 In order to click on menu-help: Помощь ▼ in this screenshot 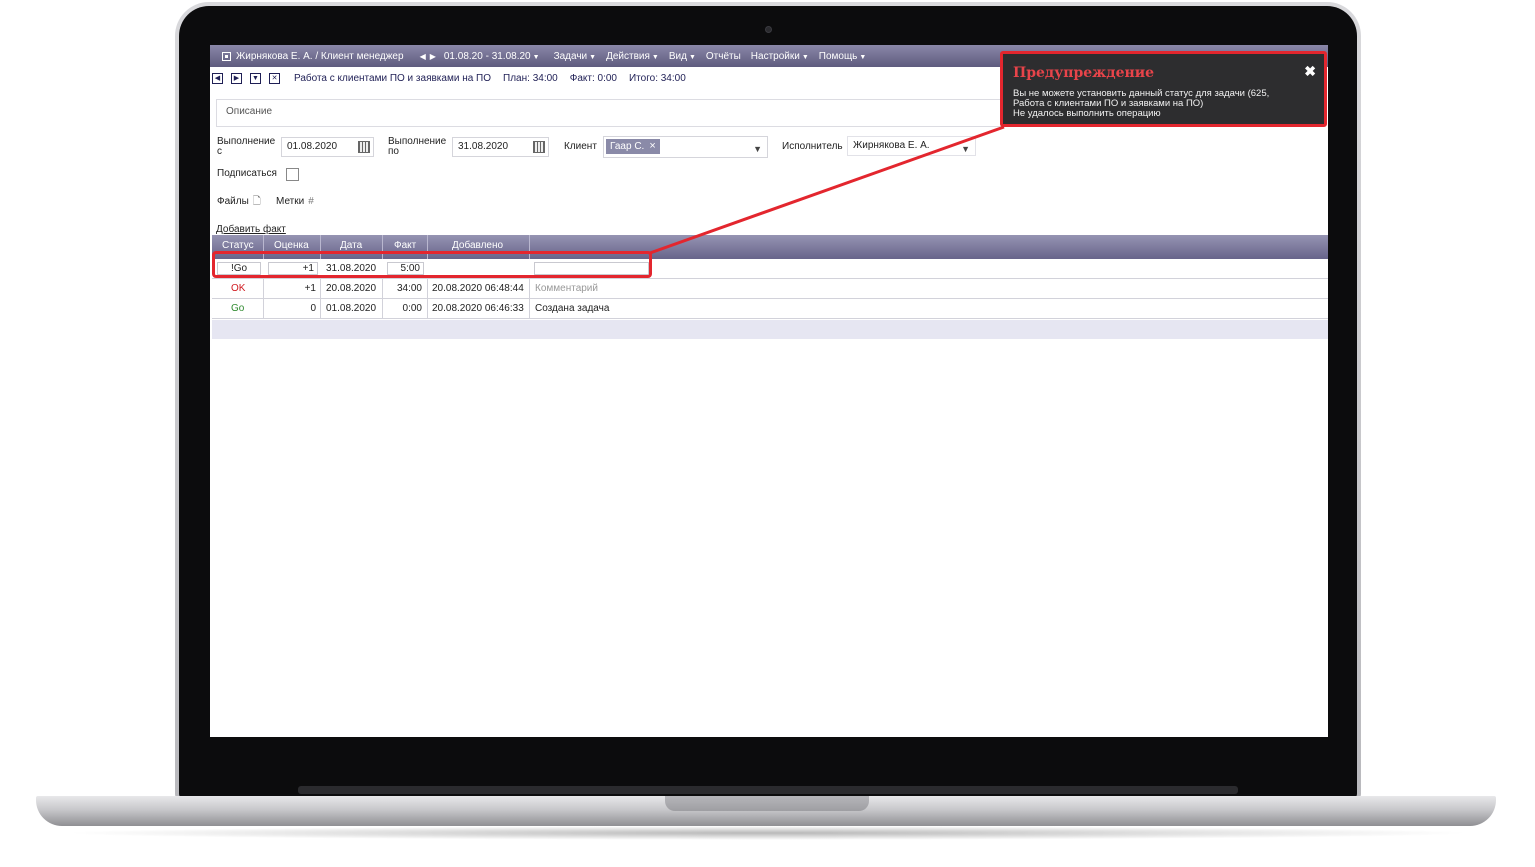, I will do `click(843, 56)`.